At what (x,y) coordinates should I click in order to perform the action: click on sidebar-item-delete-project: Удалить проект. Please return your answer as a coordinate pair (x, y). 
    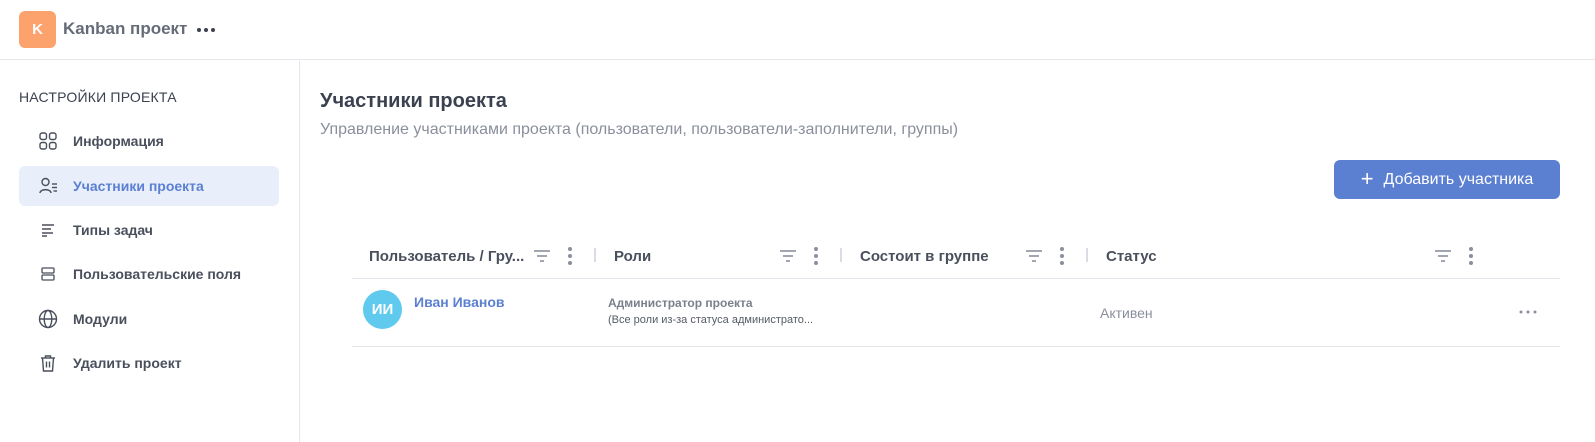
    Looking at the image, I should click on (149, 363).